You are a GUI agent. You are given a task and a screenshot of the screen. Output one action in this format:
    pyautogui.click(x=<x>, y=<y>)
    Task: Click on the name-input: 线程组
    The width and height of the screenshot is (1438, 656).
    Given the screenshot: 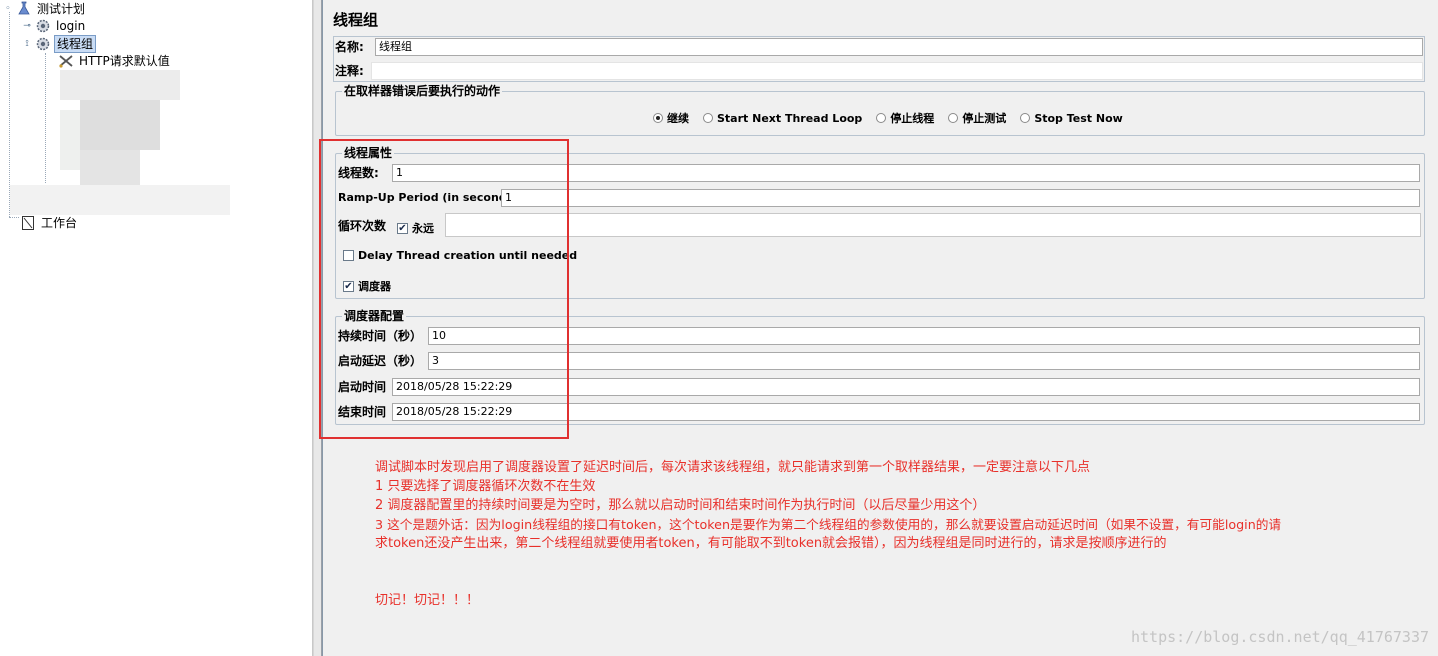 What is the action you would take?
    pyautogui.click(x=899, y=47)
    